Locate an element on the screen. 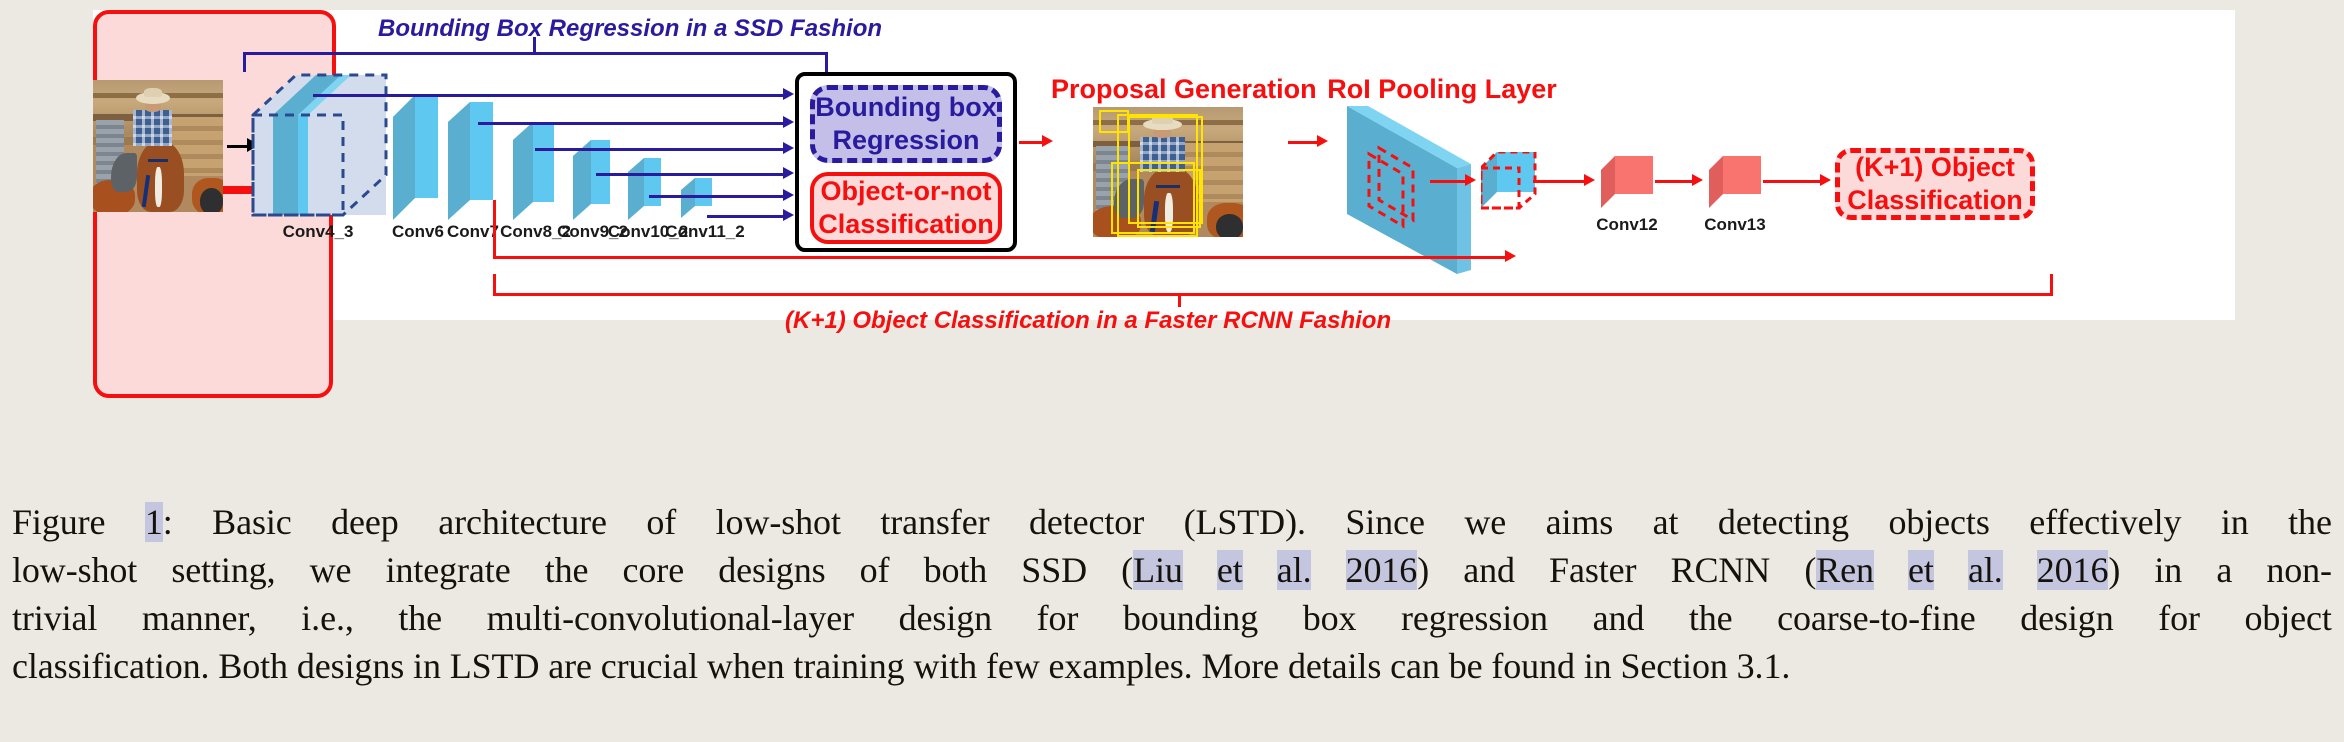  caption-text: designs is located at coordinates (772, 570).